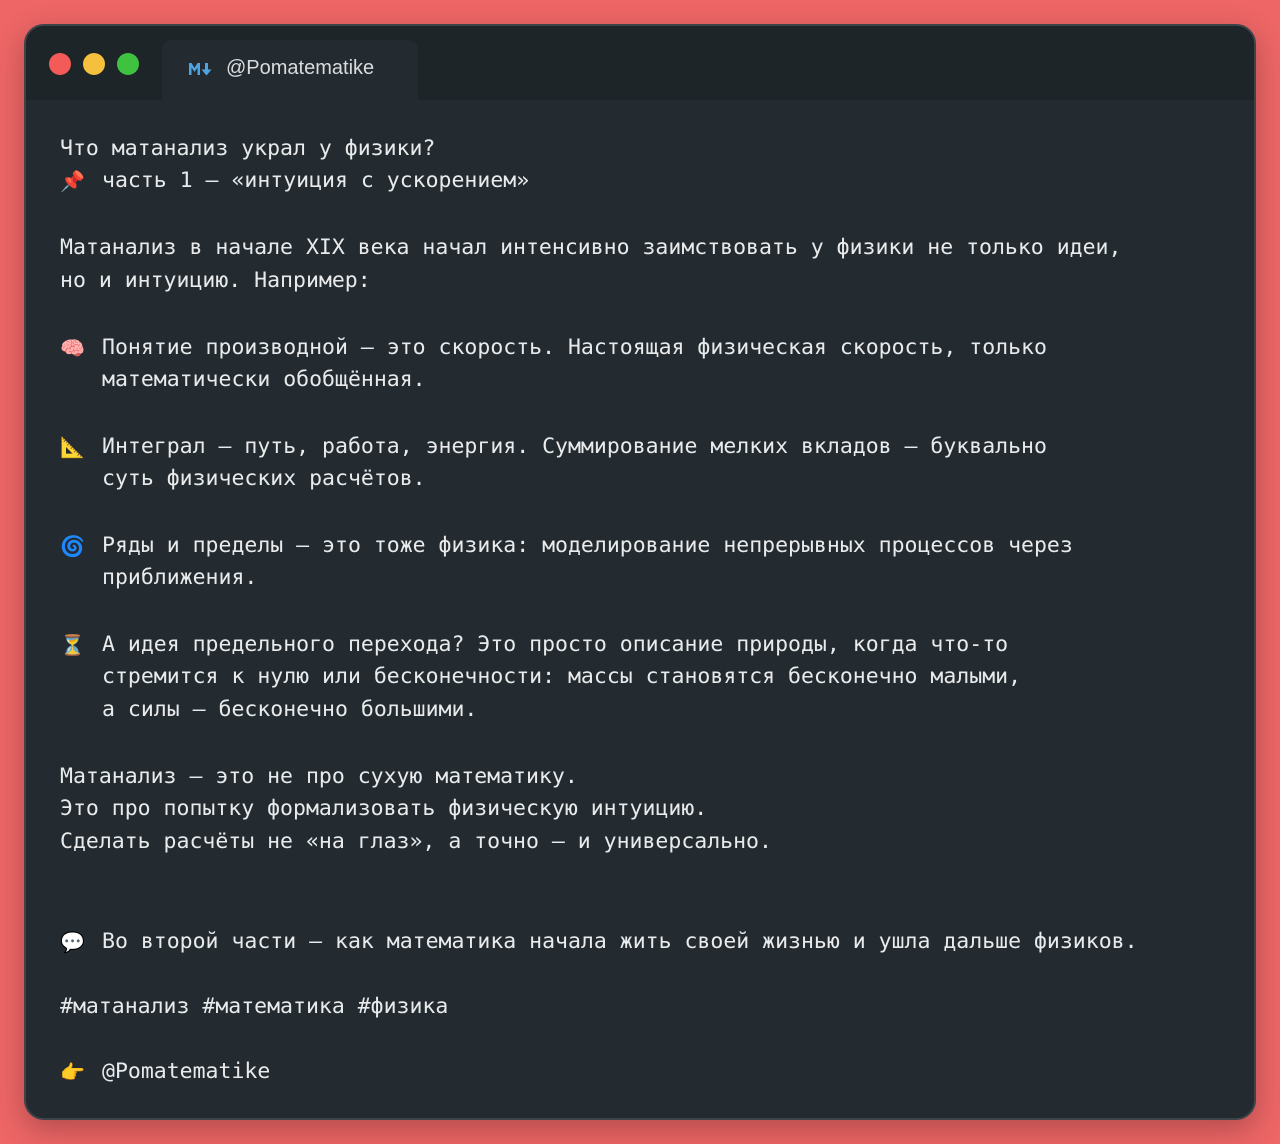 Image resolution: width=1280 pixels, height=1144 pixels. What do you see at coordinates (72, 1072) in the screenshot?
I see `pointing-hand-icon: 👉` at bounding box center [72, 1072].